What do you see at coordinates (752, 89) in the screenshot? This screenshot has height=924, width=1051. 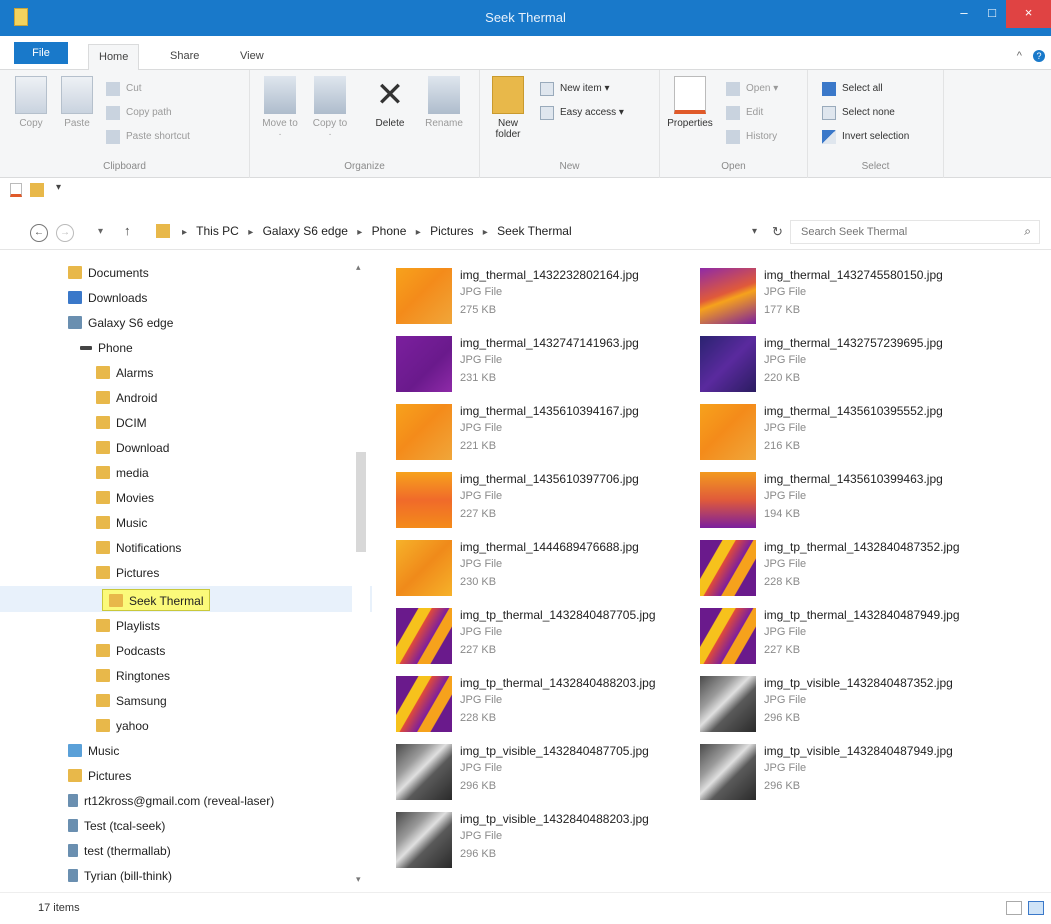 I see `open-button: Open ▾` at bounding box center [752, 89].